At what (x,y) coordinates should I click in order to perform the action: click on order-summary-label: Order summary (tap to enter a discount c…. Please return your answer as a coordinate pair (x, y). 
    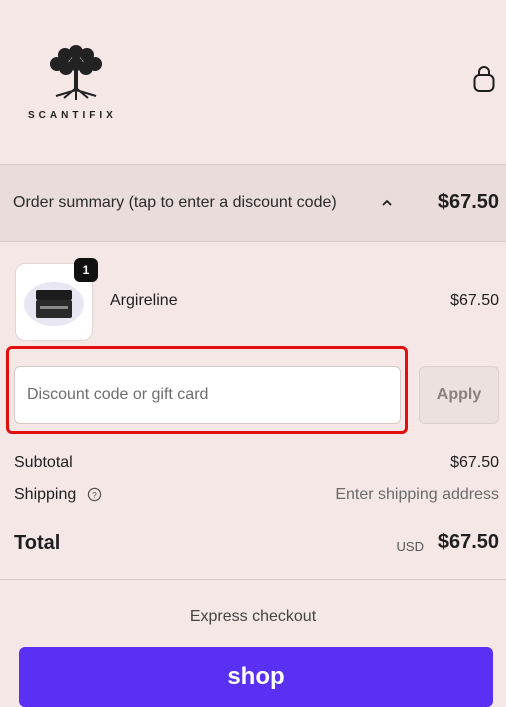
    Looking at the image, I should click on (175, 202).